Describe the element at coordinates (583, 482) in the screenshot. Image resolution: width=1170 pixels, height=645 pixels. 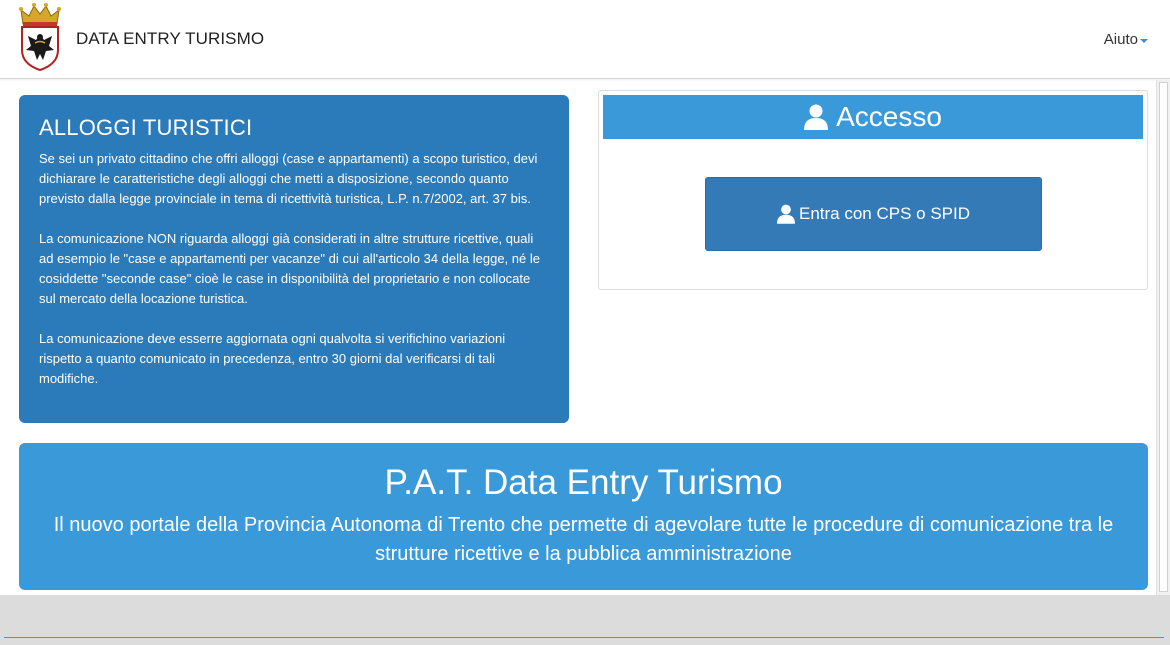
I see `banner-title: P.A.T. Data Entry Turismo` at that location.